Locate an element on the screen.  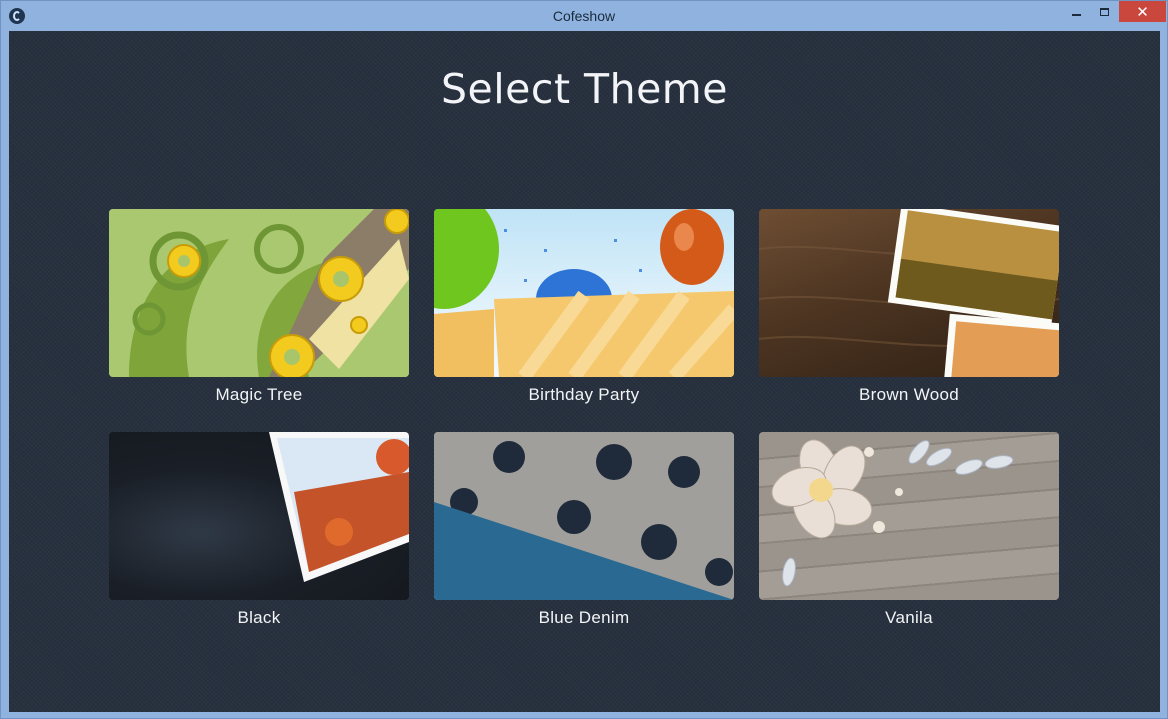
theme-card-magic-tree: Magic Tree is located at coordinates (259, 309).